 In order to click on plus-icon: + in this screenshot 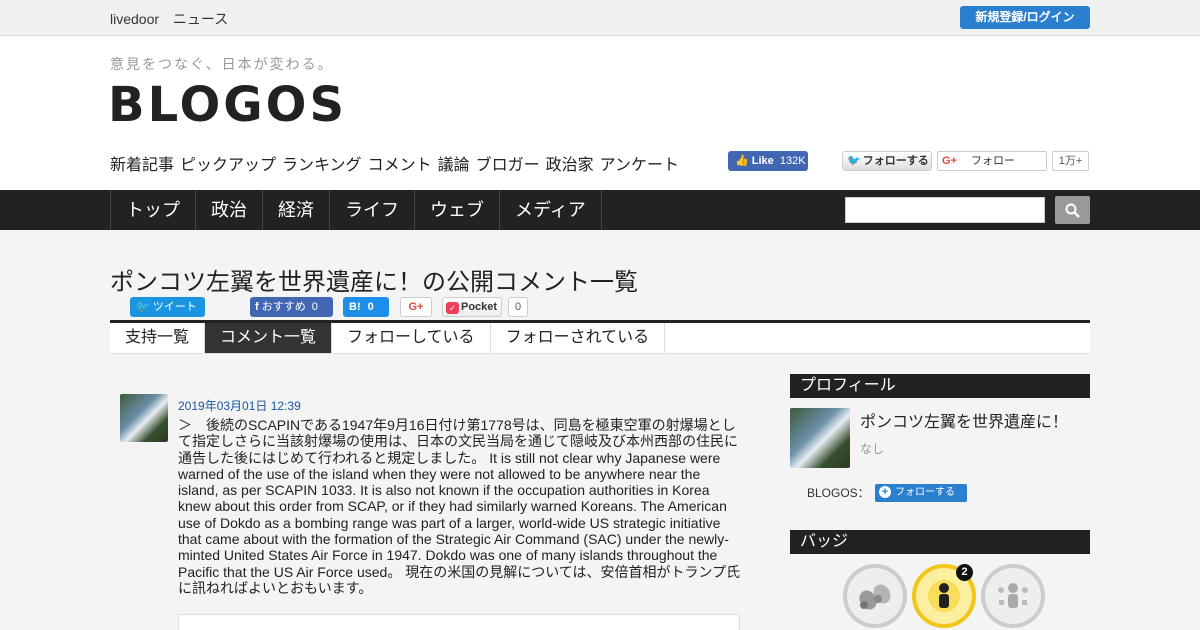, I will do `click(885, 492)`.